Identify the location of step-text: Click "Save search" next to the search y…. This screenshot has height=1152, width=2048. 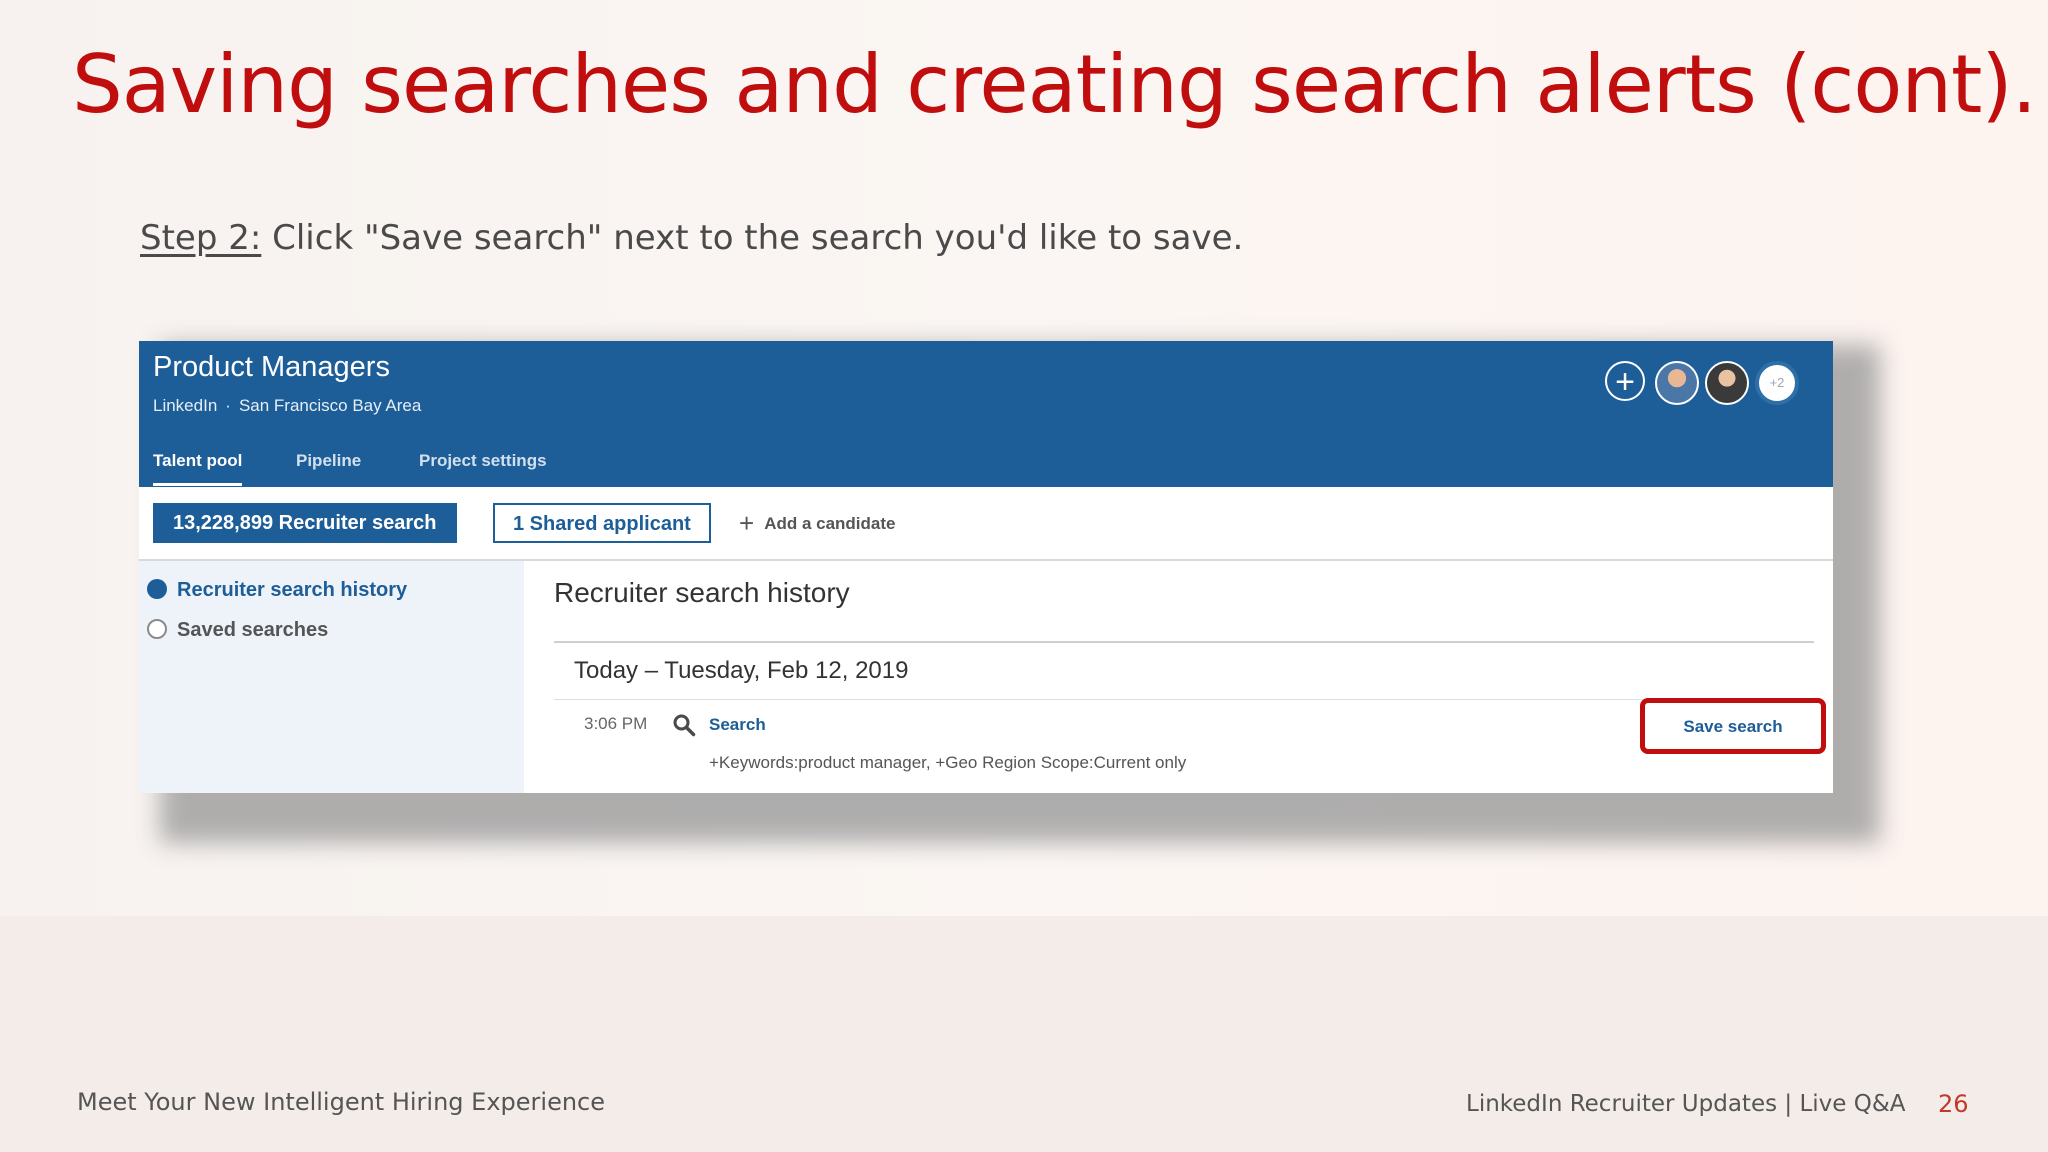
(752, 238).